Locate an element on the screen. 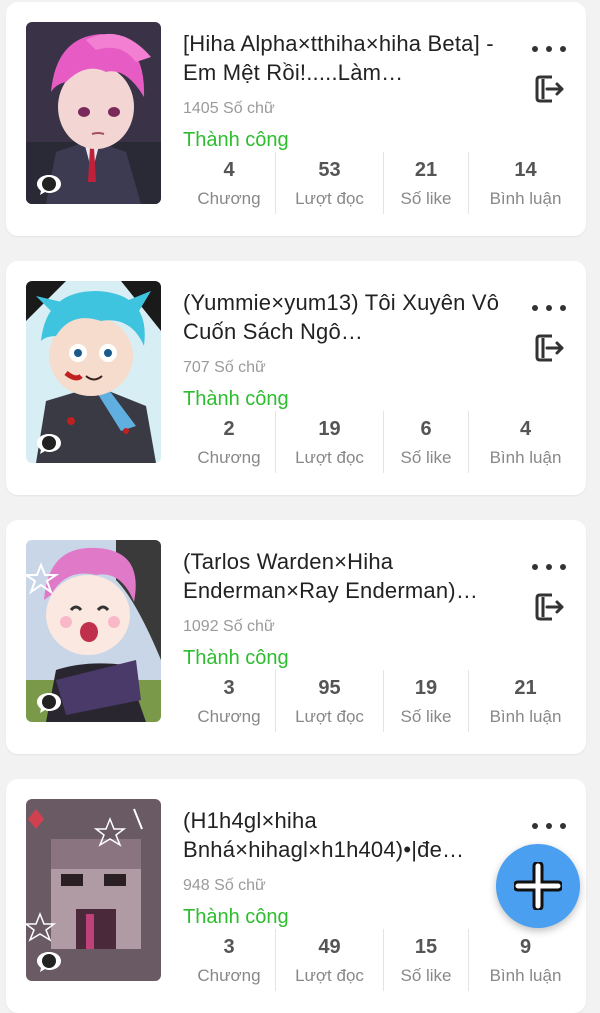 The height and width of the screenshot is (1013, 600). stat-chapters: 2 Chương is located at coordinates (229, 442).